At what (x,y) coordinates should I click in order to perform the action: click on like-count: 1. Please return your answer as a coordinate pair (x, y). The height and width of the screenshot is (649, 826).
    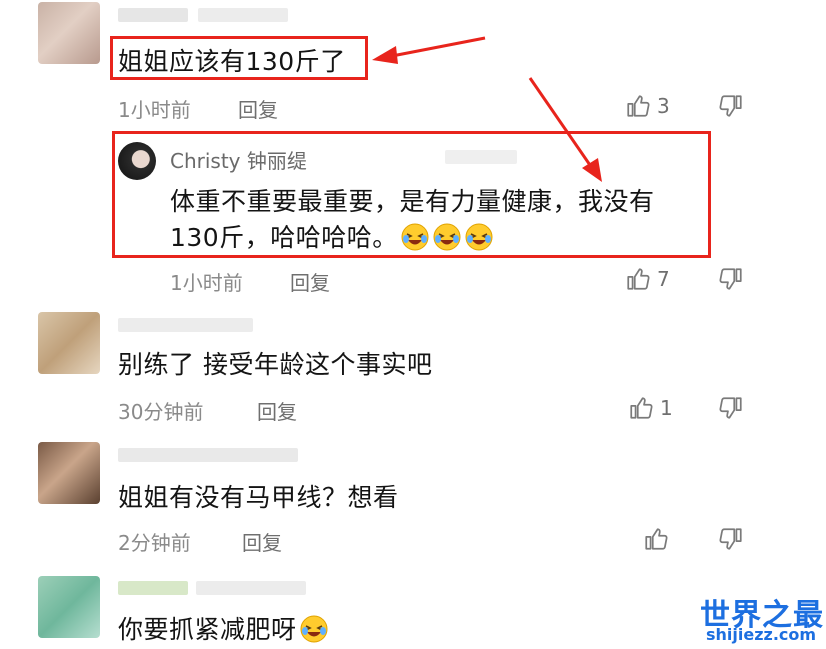
    Looking at the image, I should click on (666, 408).